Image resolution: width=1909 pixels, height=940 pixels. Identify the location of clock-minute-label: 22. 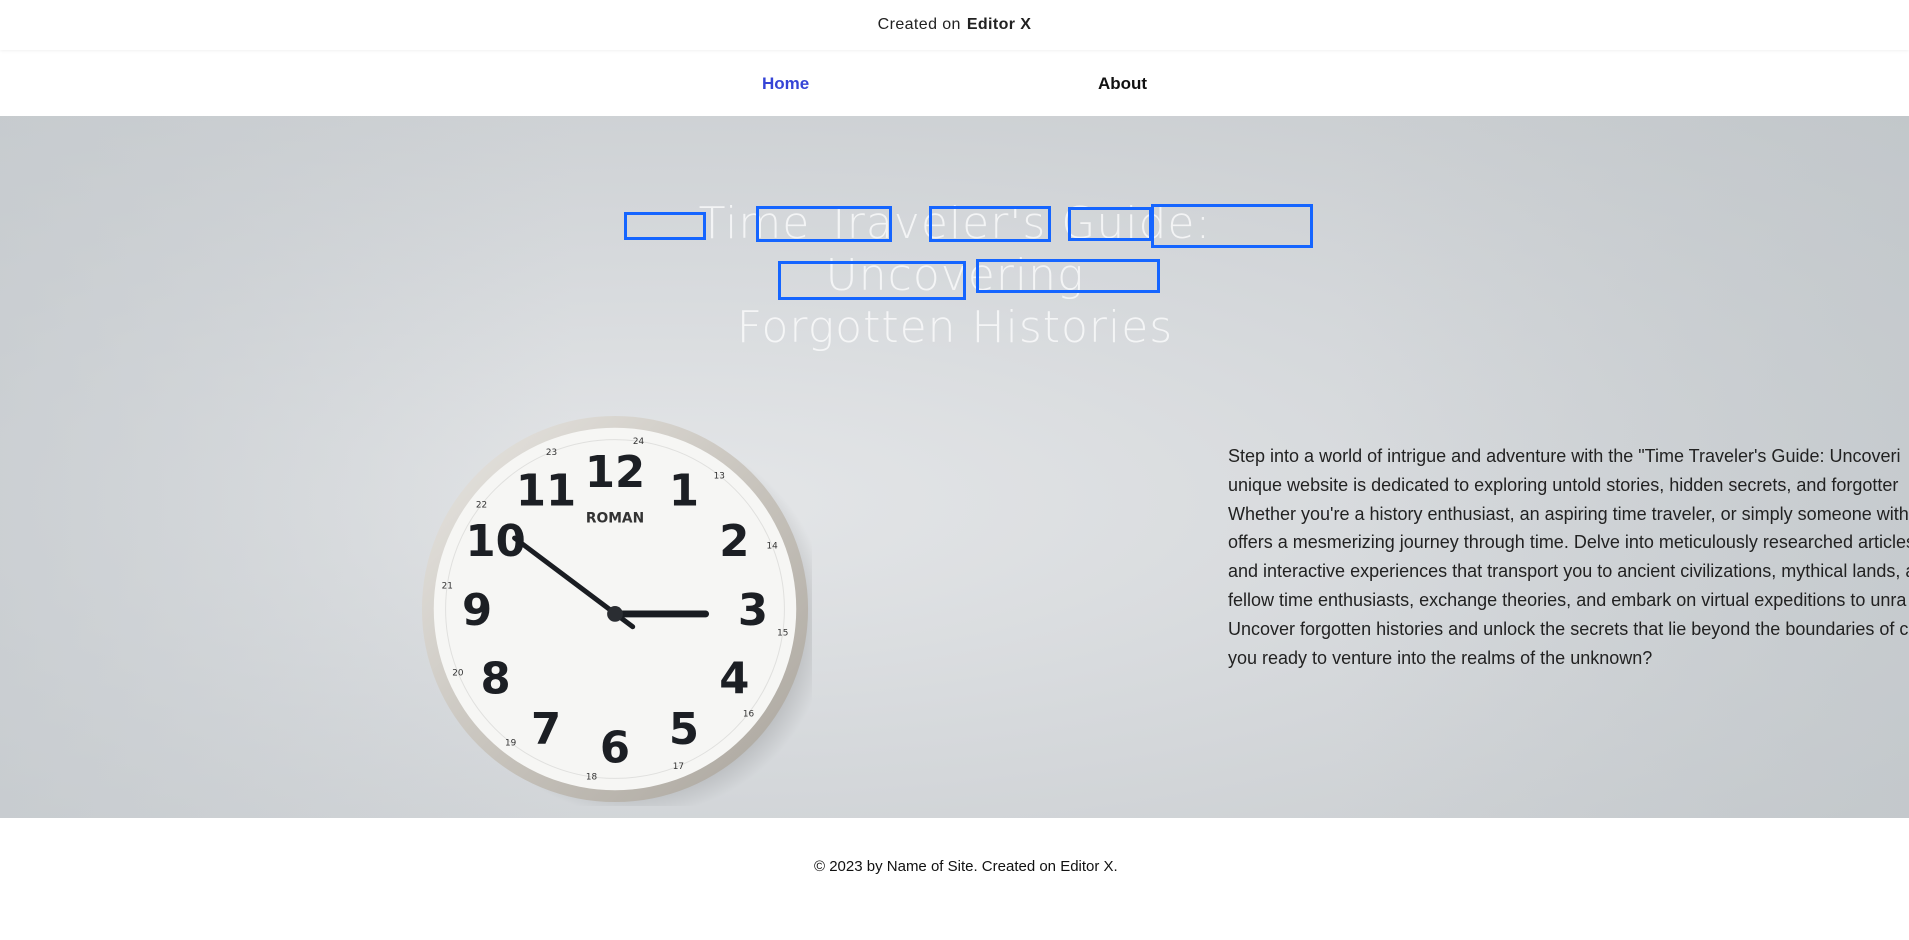
(481, 506).